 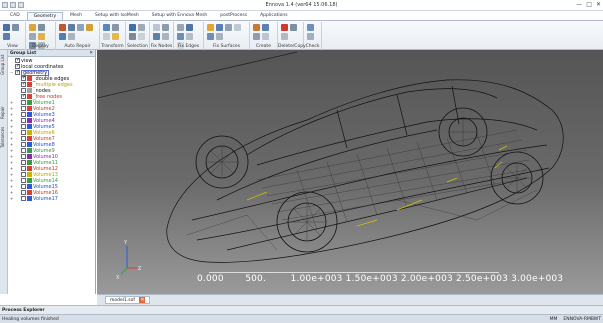 What do you see at coordinates (125, 243) in the screenshot?
I see `axis-y-label: Y` at bounding box center [125, 243].